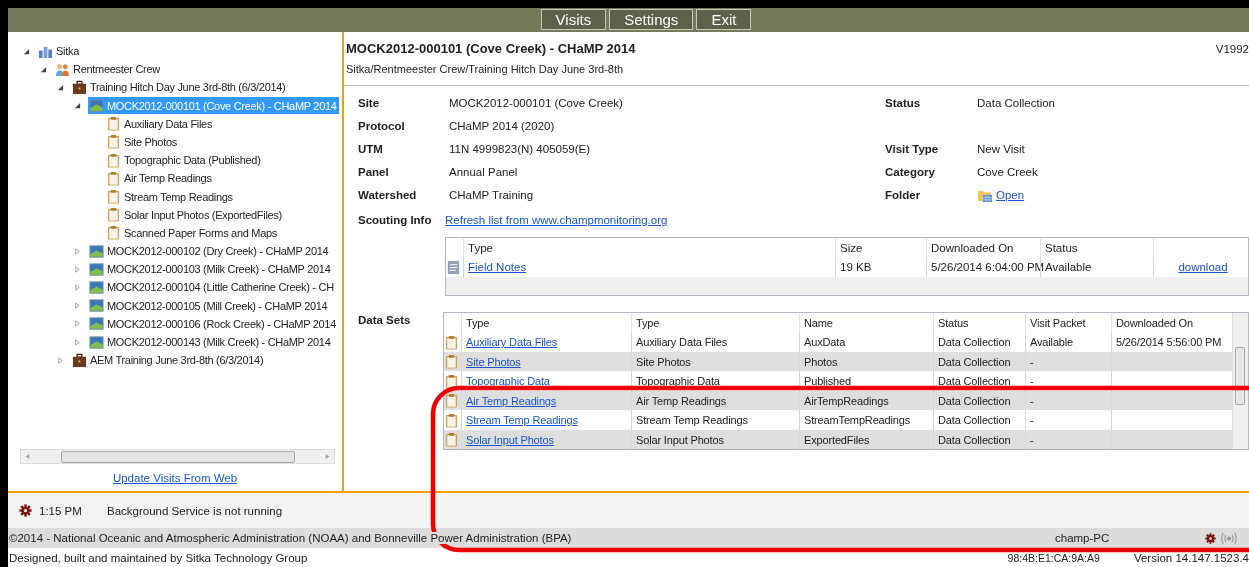  What do you see at coordinates (724, 20) in the screenshot?
I see `toolbar-button: Exit` at bounding box center [724, 20].